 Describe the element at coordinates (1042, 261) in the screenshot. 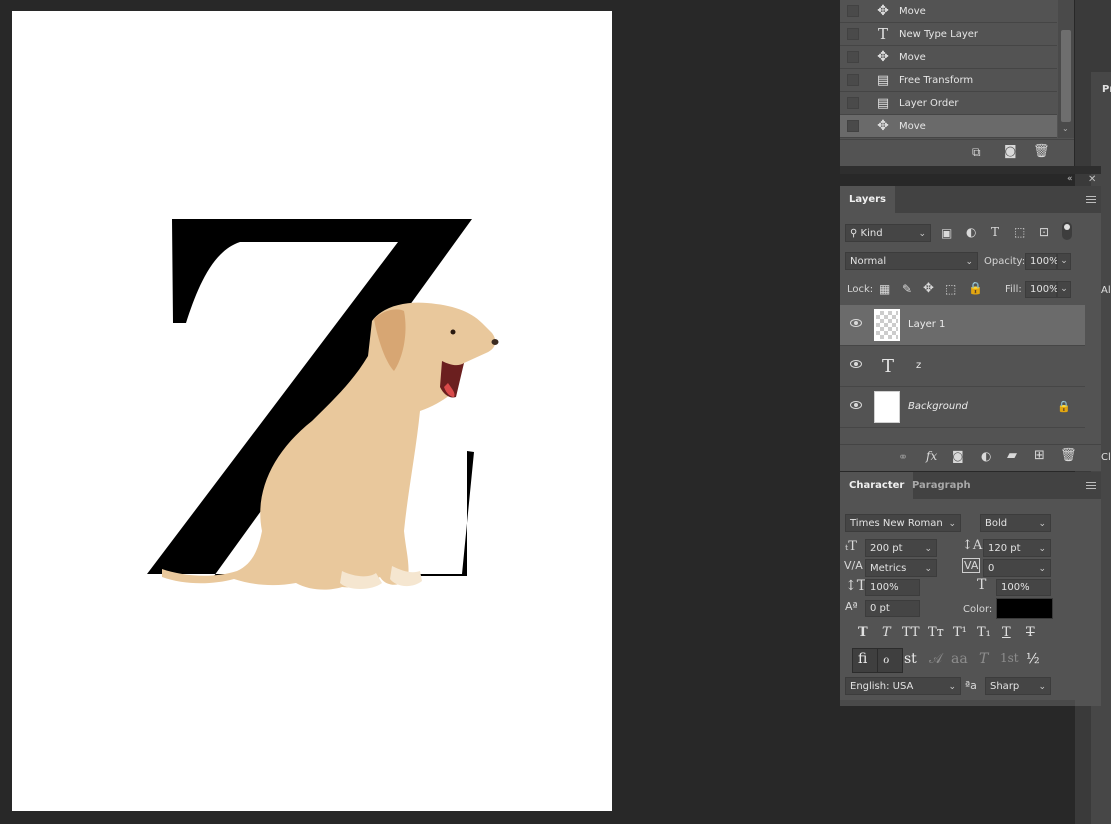

I see `opacity-input: 100%` at that location.